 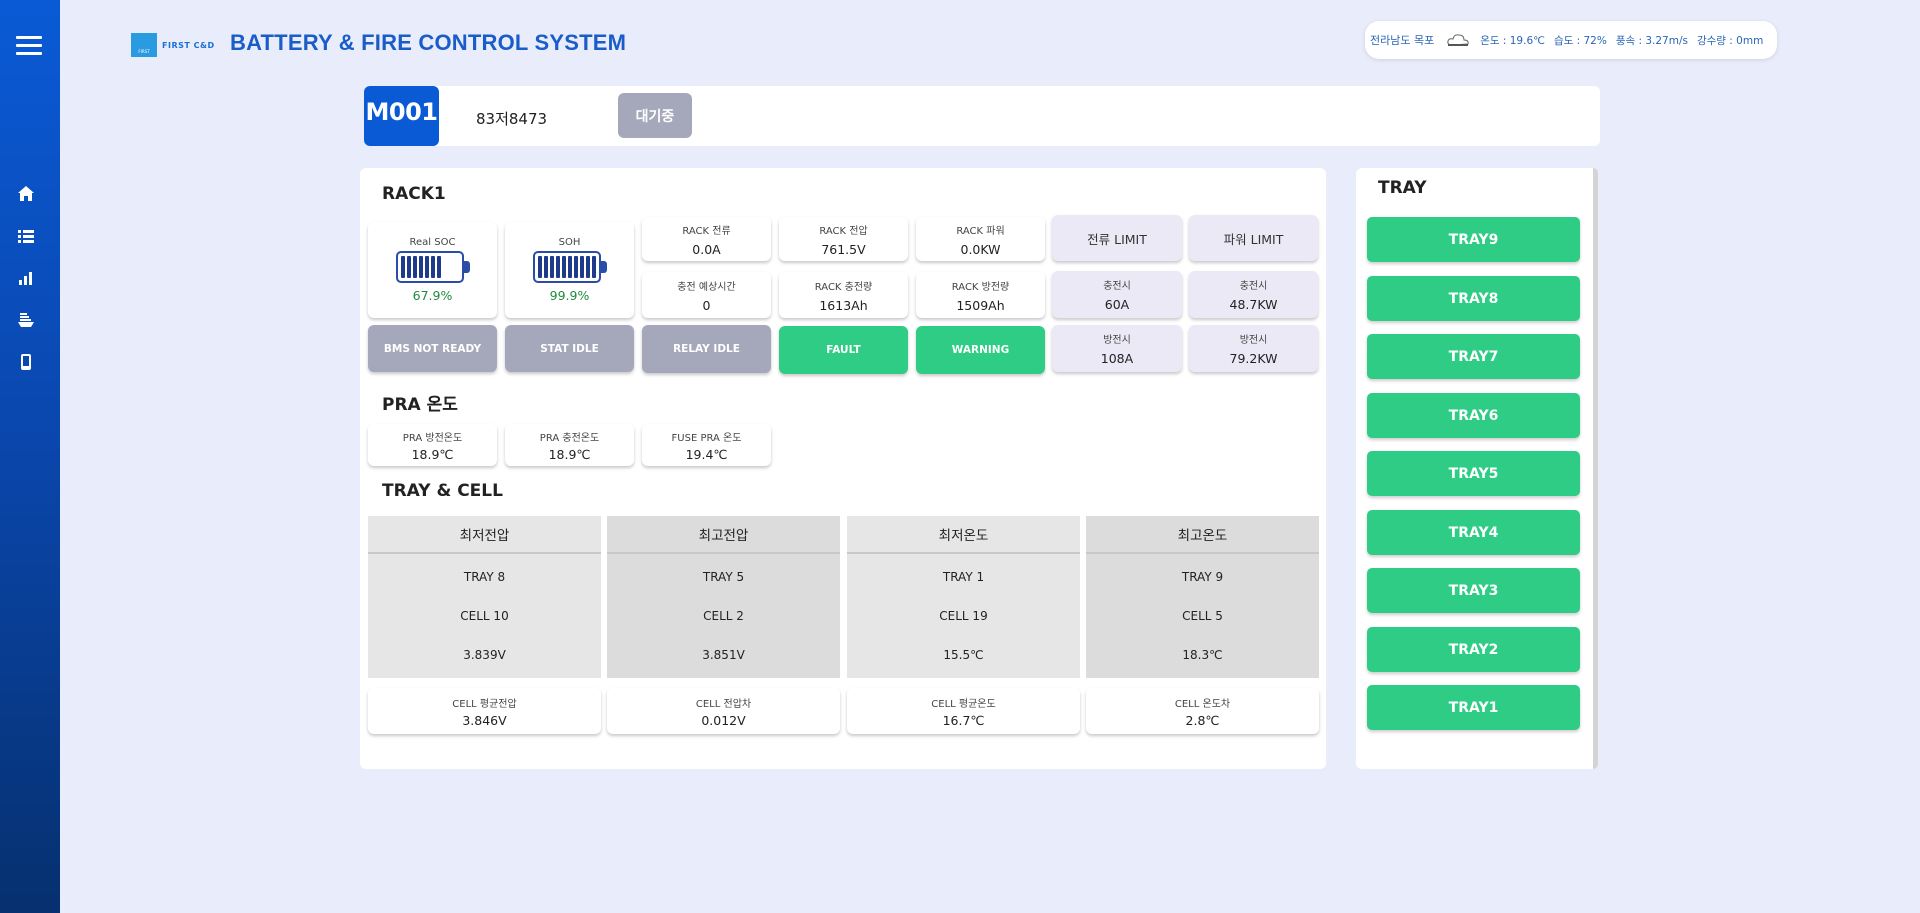 What do you see at coordinates (723, 704) in the screenshot?
I see `summary-label: CELL 전압차` at bounding box center [723, 704].